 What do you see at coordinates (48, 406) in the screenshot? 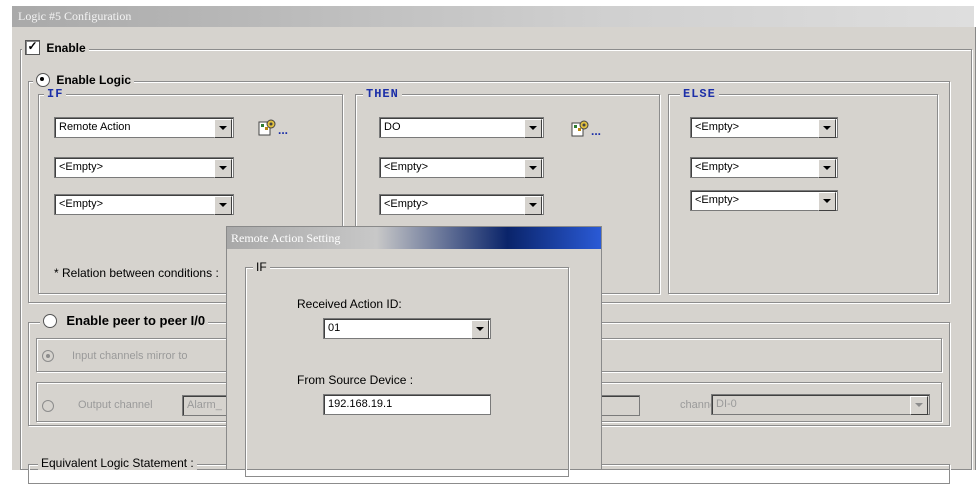
I see `output-channel-radio` at bounding box center [48, 406].